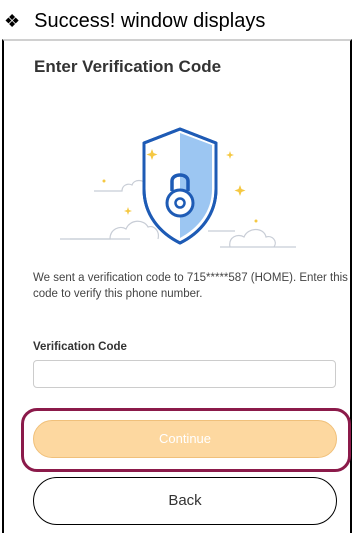 This screenshot has height=533, width=355. Describe the element at coordinates (150, 20) in the screenshot. I see `document-heading-text: Success! window displays` at that location.